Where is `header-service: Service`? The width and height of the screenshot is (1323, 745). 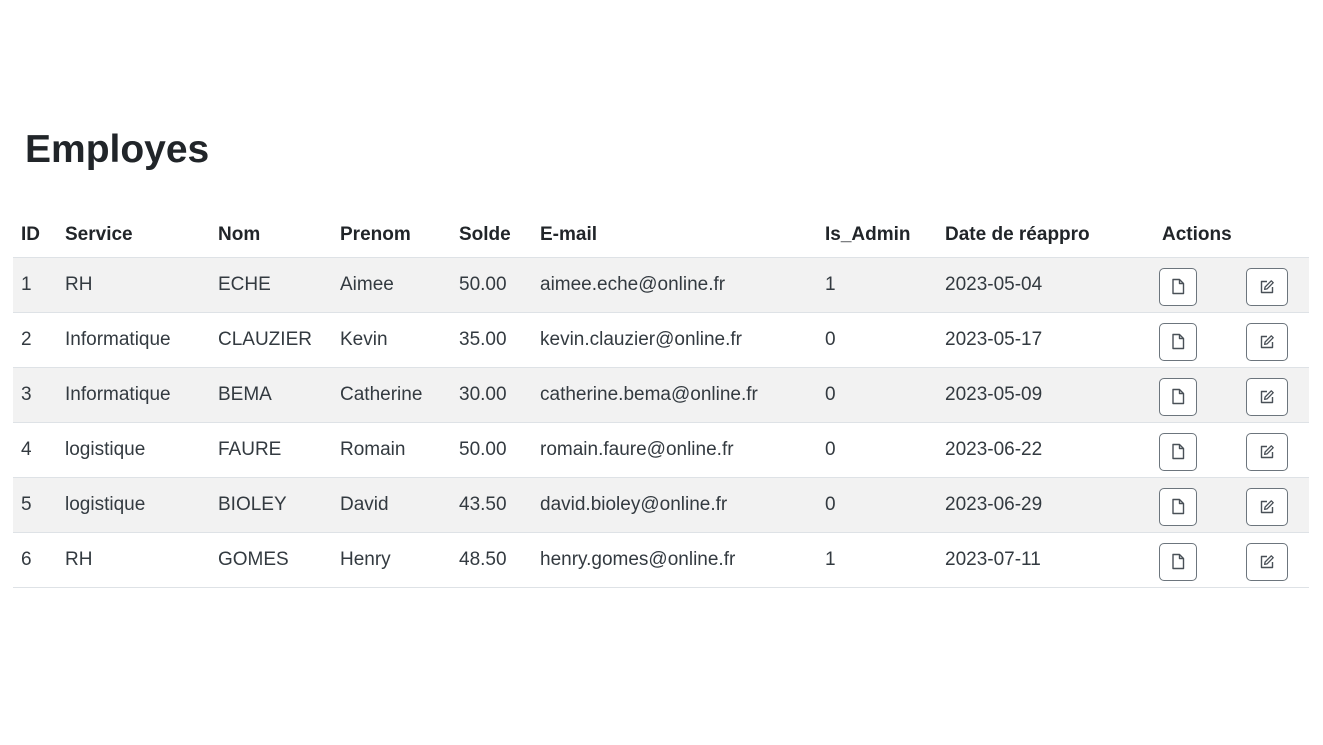 header-service: Service is located at coordinates (133, 235).